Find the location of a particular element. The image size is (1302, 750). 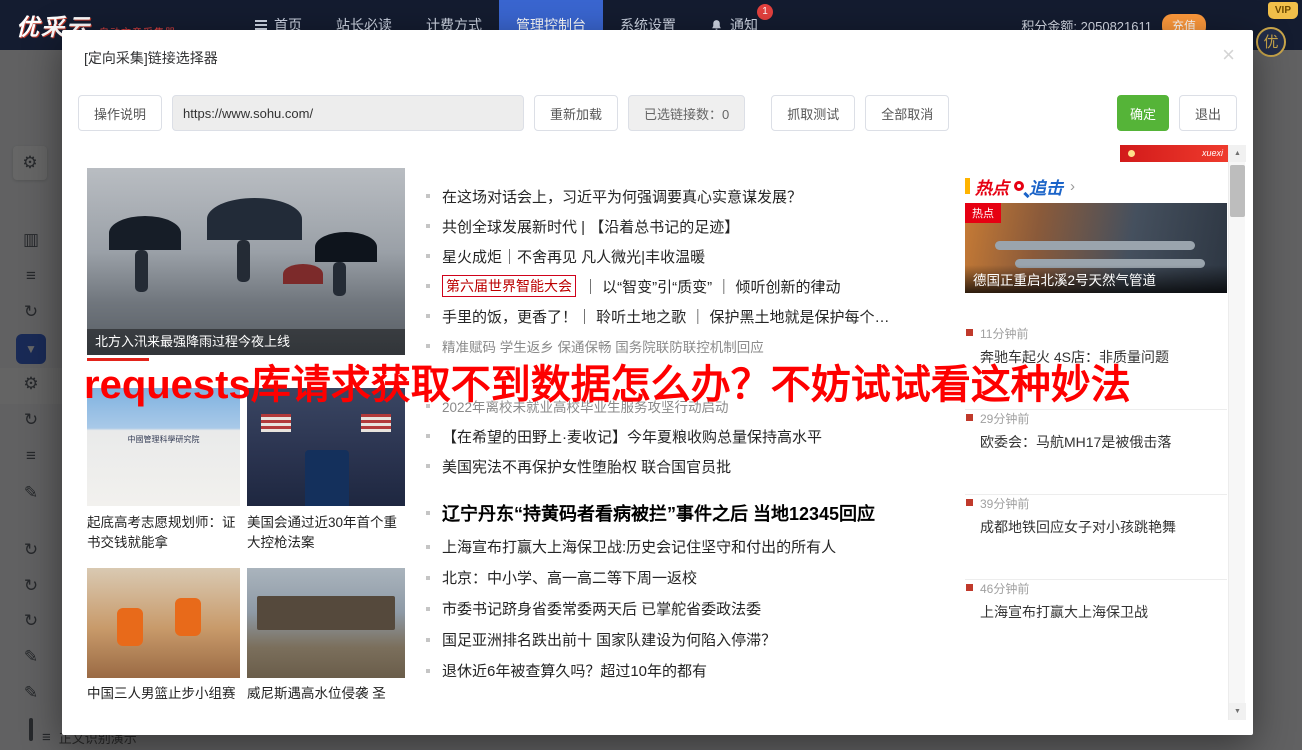

timestamp: 29分钟前 is located at coordinates (1005, 419).